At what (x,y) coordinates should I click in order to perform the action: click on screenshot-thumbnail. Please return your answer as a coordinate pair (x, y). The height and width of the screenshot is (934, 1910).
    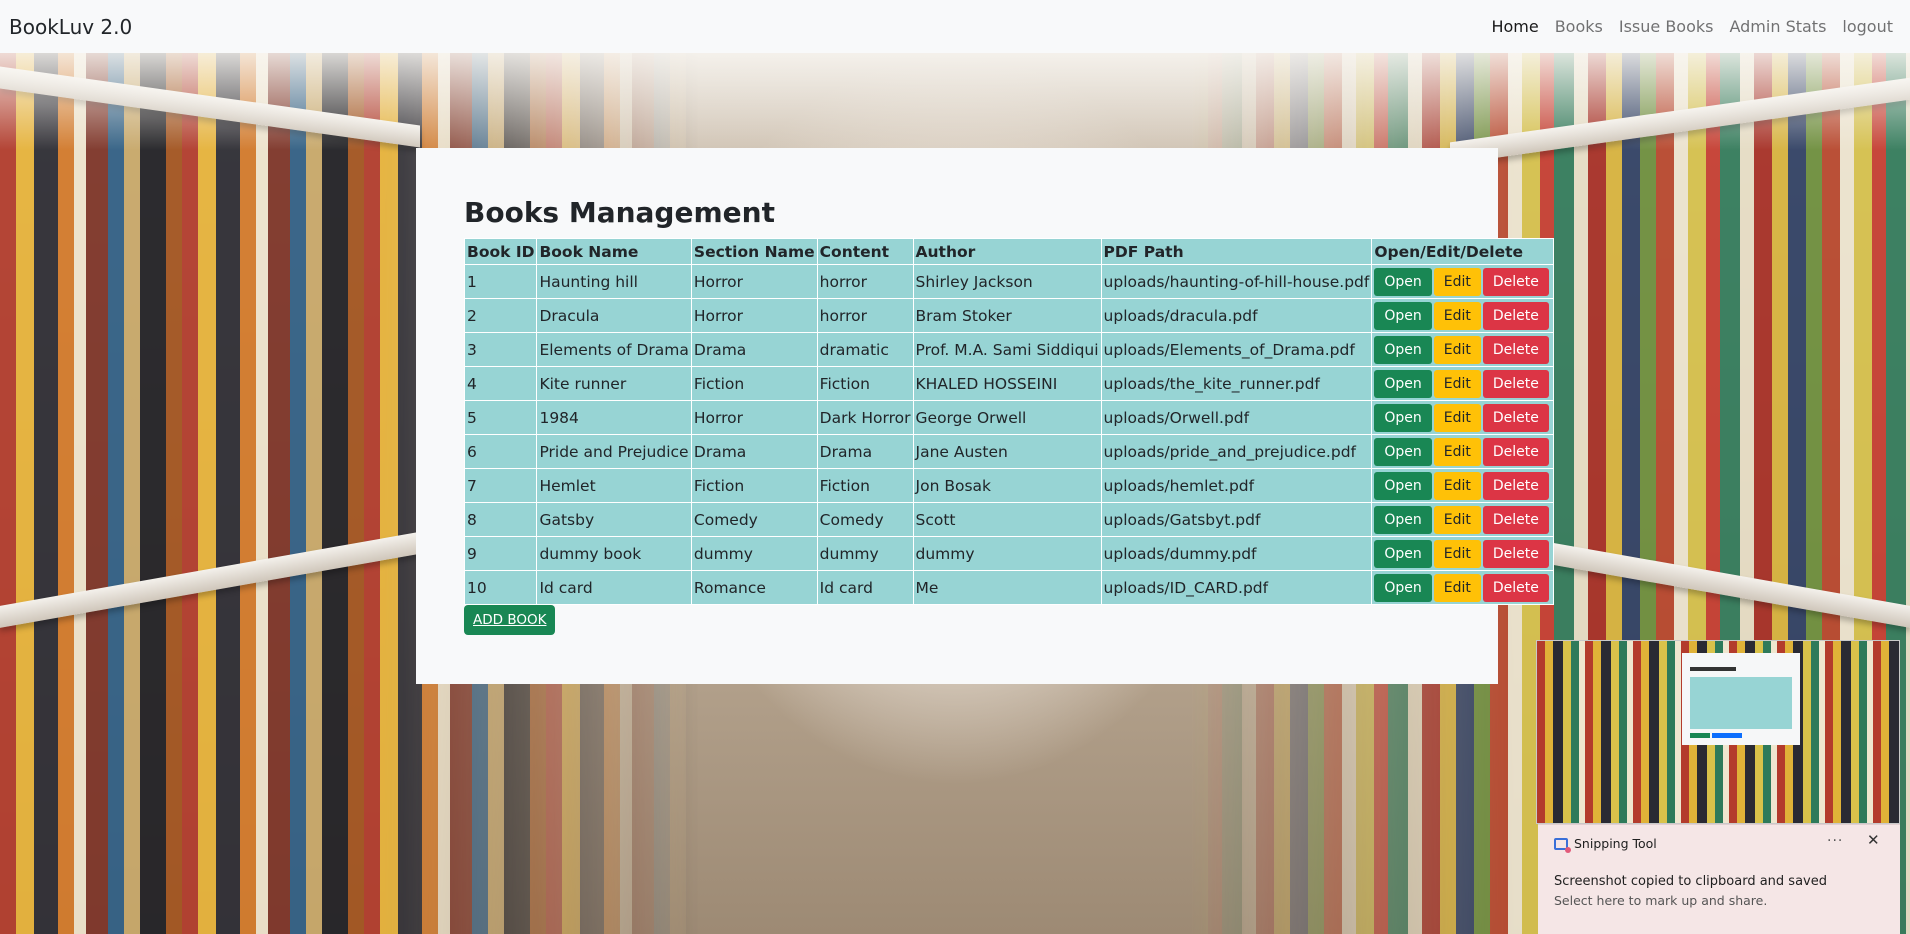
    Looking at the image, I should click on (1718, 732).